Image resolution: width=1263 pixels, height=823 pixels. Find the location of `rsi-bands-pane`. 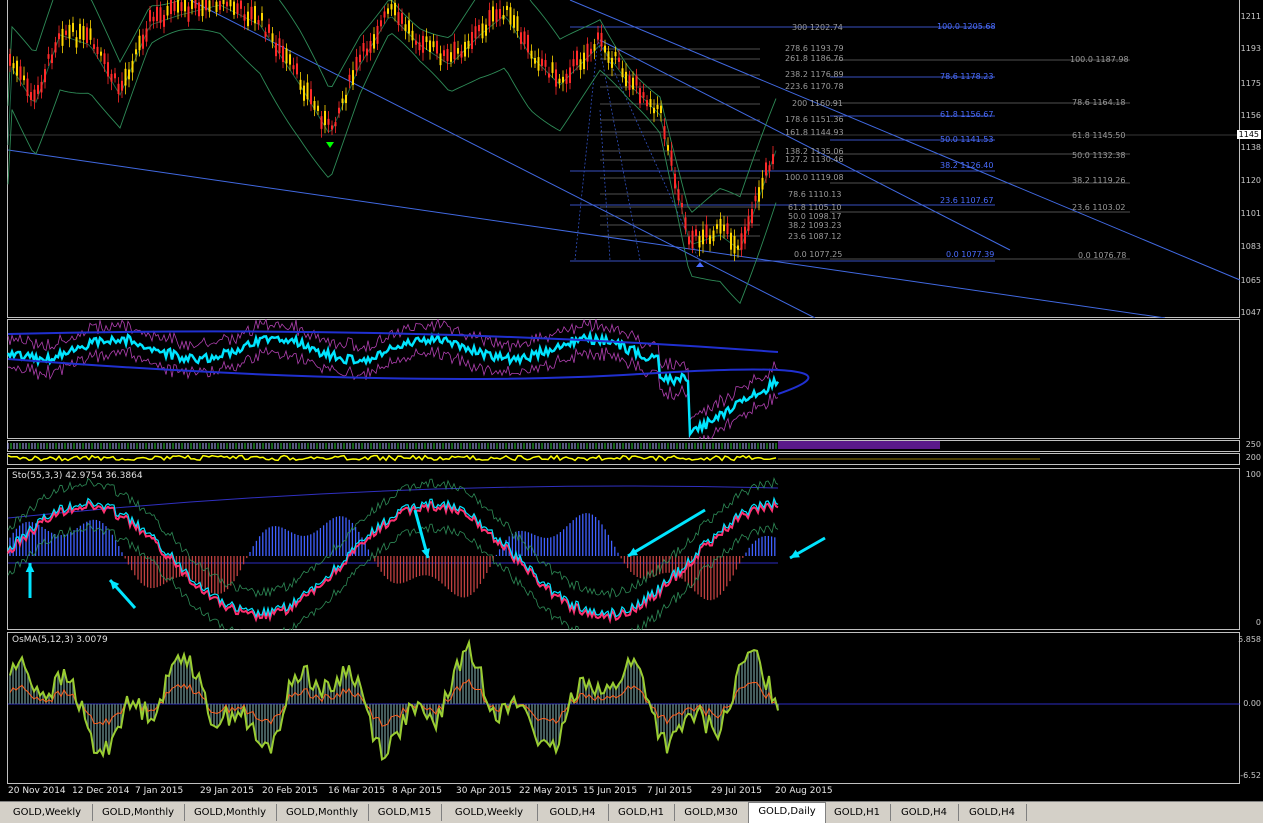

rsi-bands-pane is located at coordinates (631, 379).